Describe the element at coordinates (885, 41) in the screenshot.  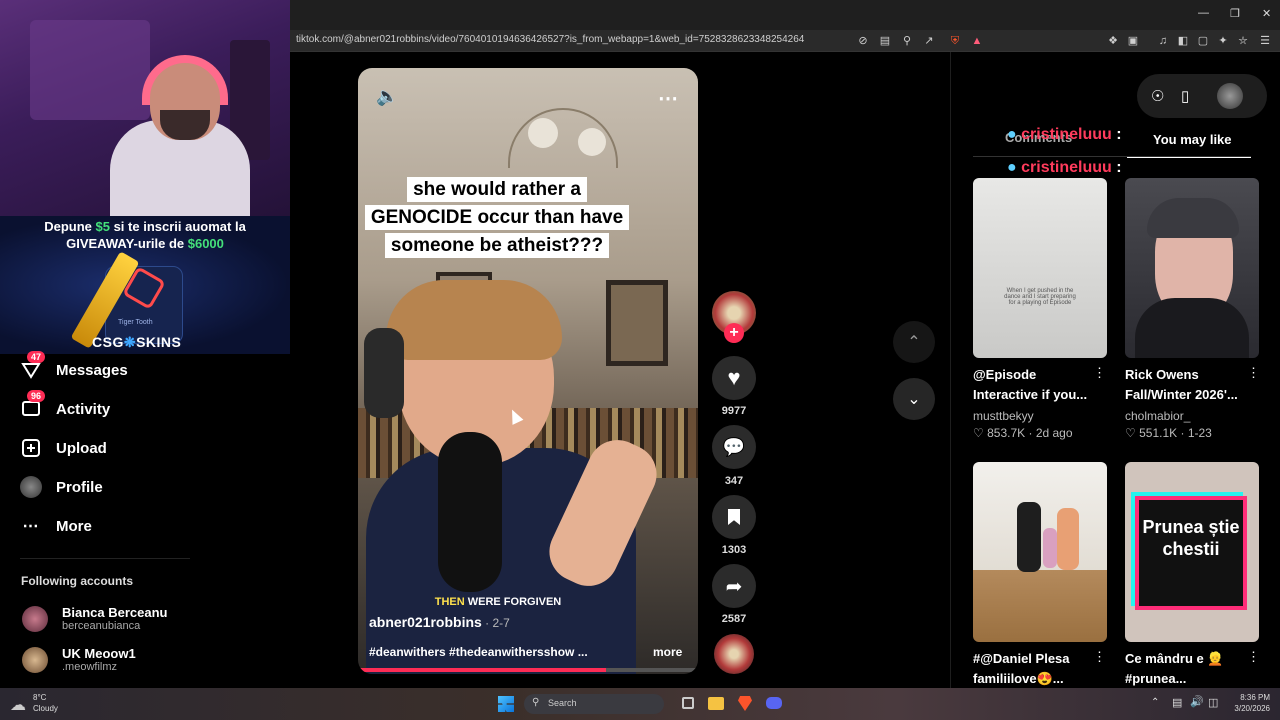
I see `cast-icon: ▤` at that location.